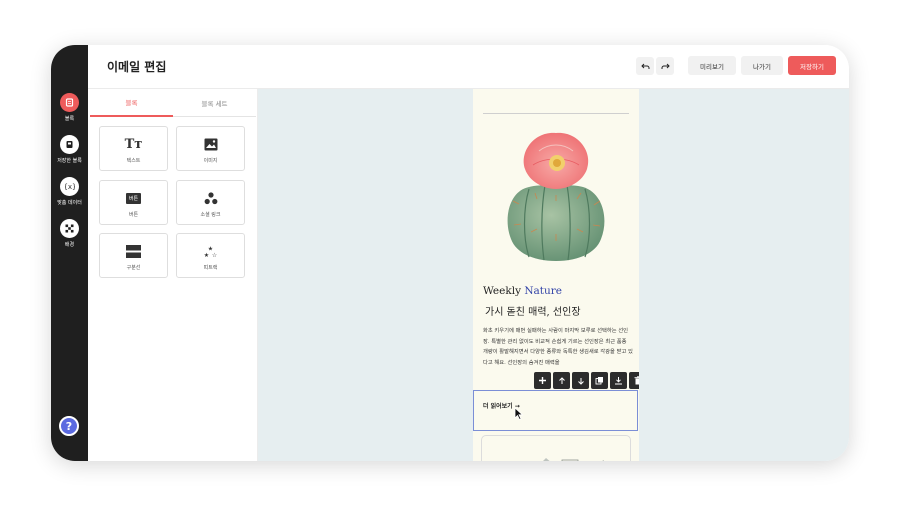  I want to click on illustration-image, so click(573, 459).